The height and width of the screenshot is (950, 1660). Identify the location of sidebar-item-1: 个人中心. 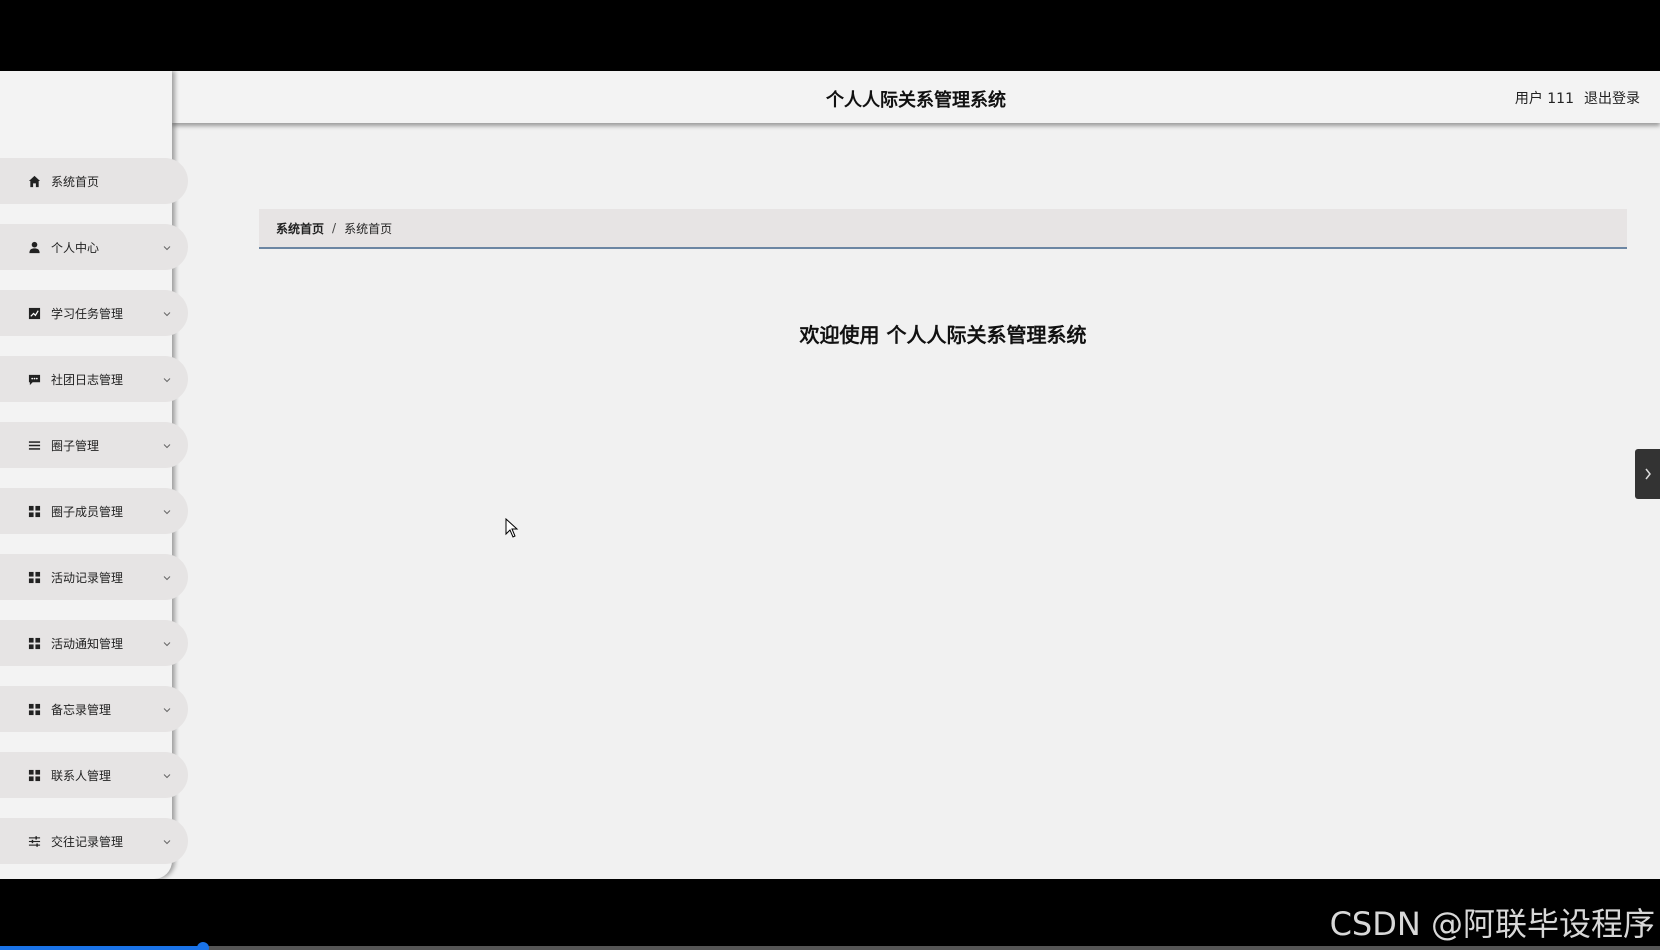
(94, 247).